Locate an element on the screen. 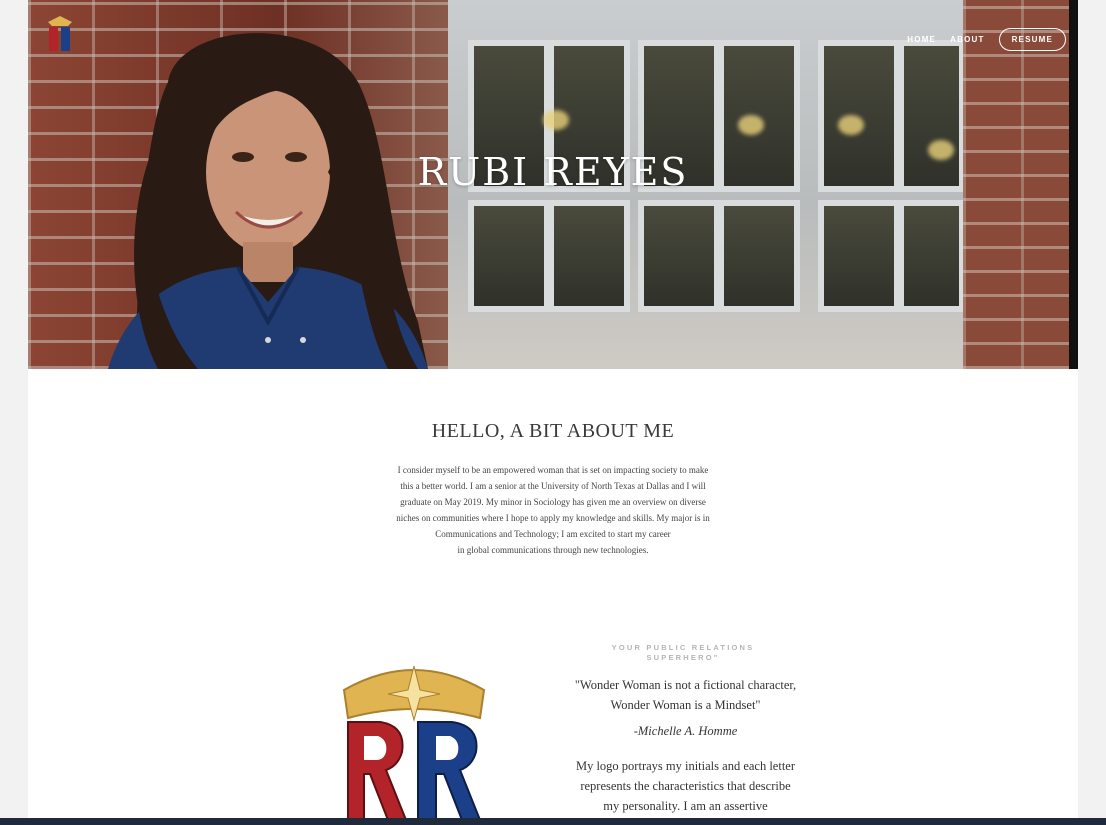 This screenshot has height=825, width=1106. main-nav: HOME ABOUT RESUME is located at coordinates (986, 39).